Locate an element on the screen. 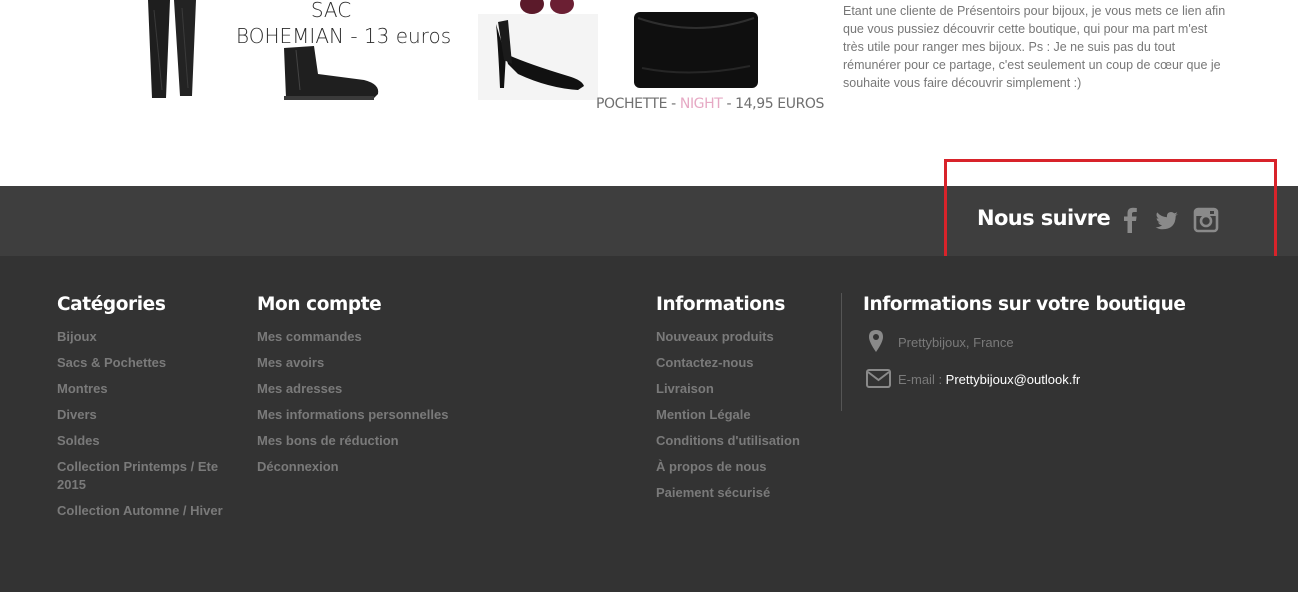 This screenshot has width=1298, height=592. info-link-contact: Contactez-nous is located at coordinates (705, 362).